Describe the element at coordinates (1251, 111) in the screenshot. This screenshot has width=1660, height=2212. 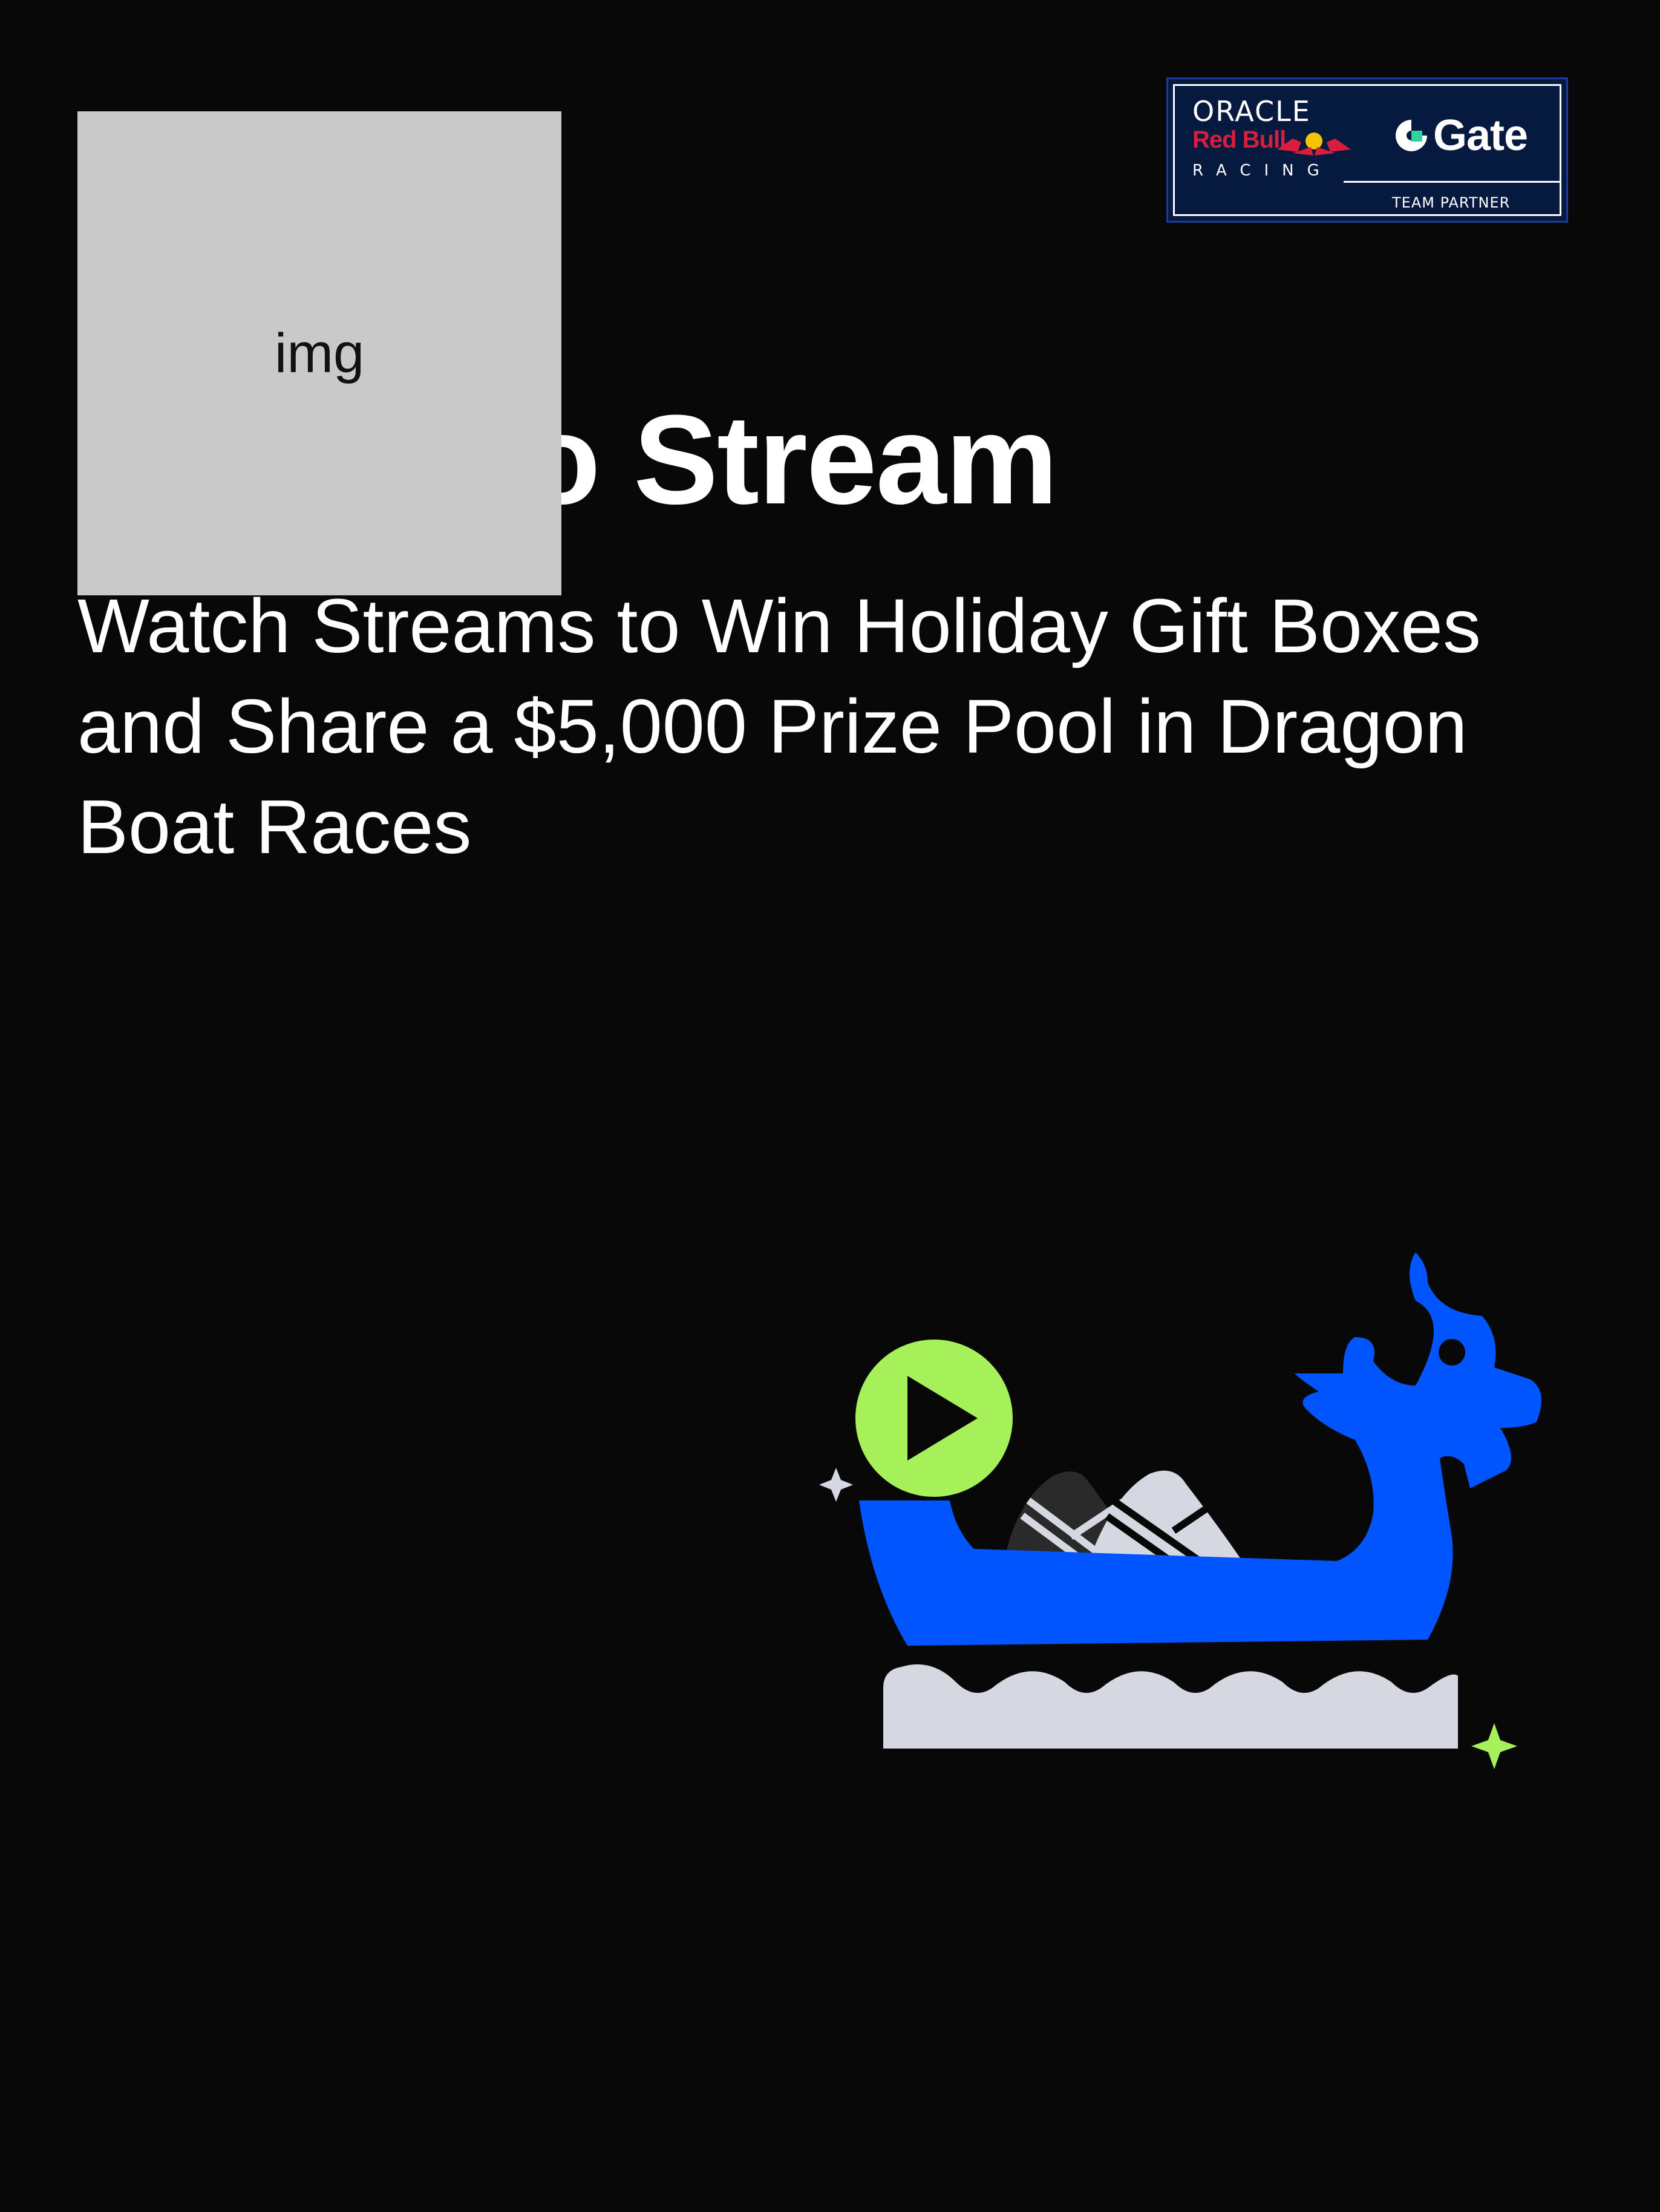
I see `oracle-wordmark: ORACLE` at that location.